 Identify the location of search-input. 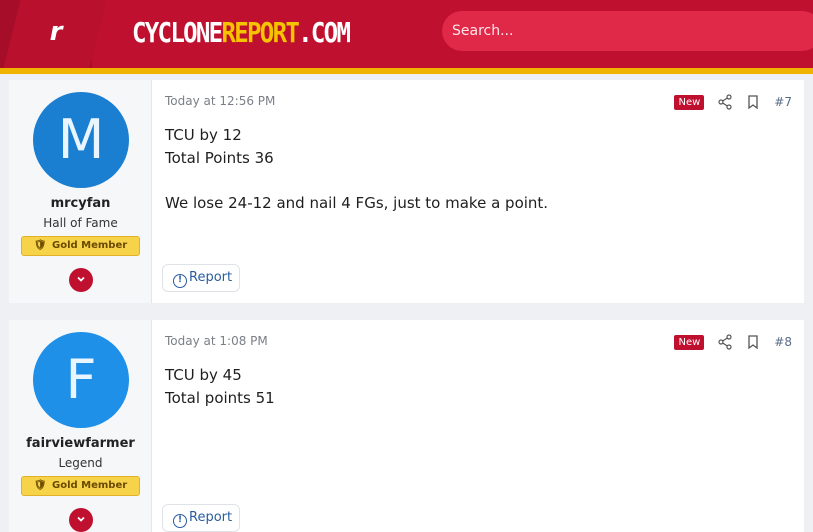
(622, 31).